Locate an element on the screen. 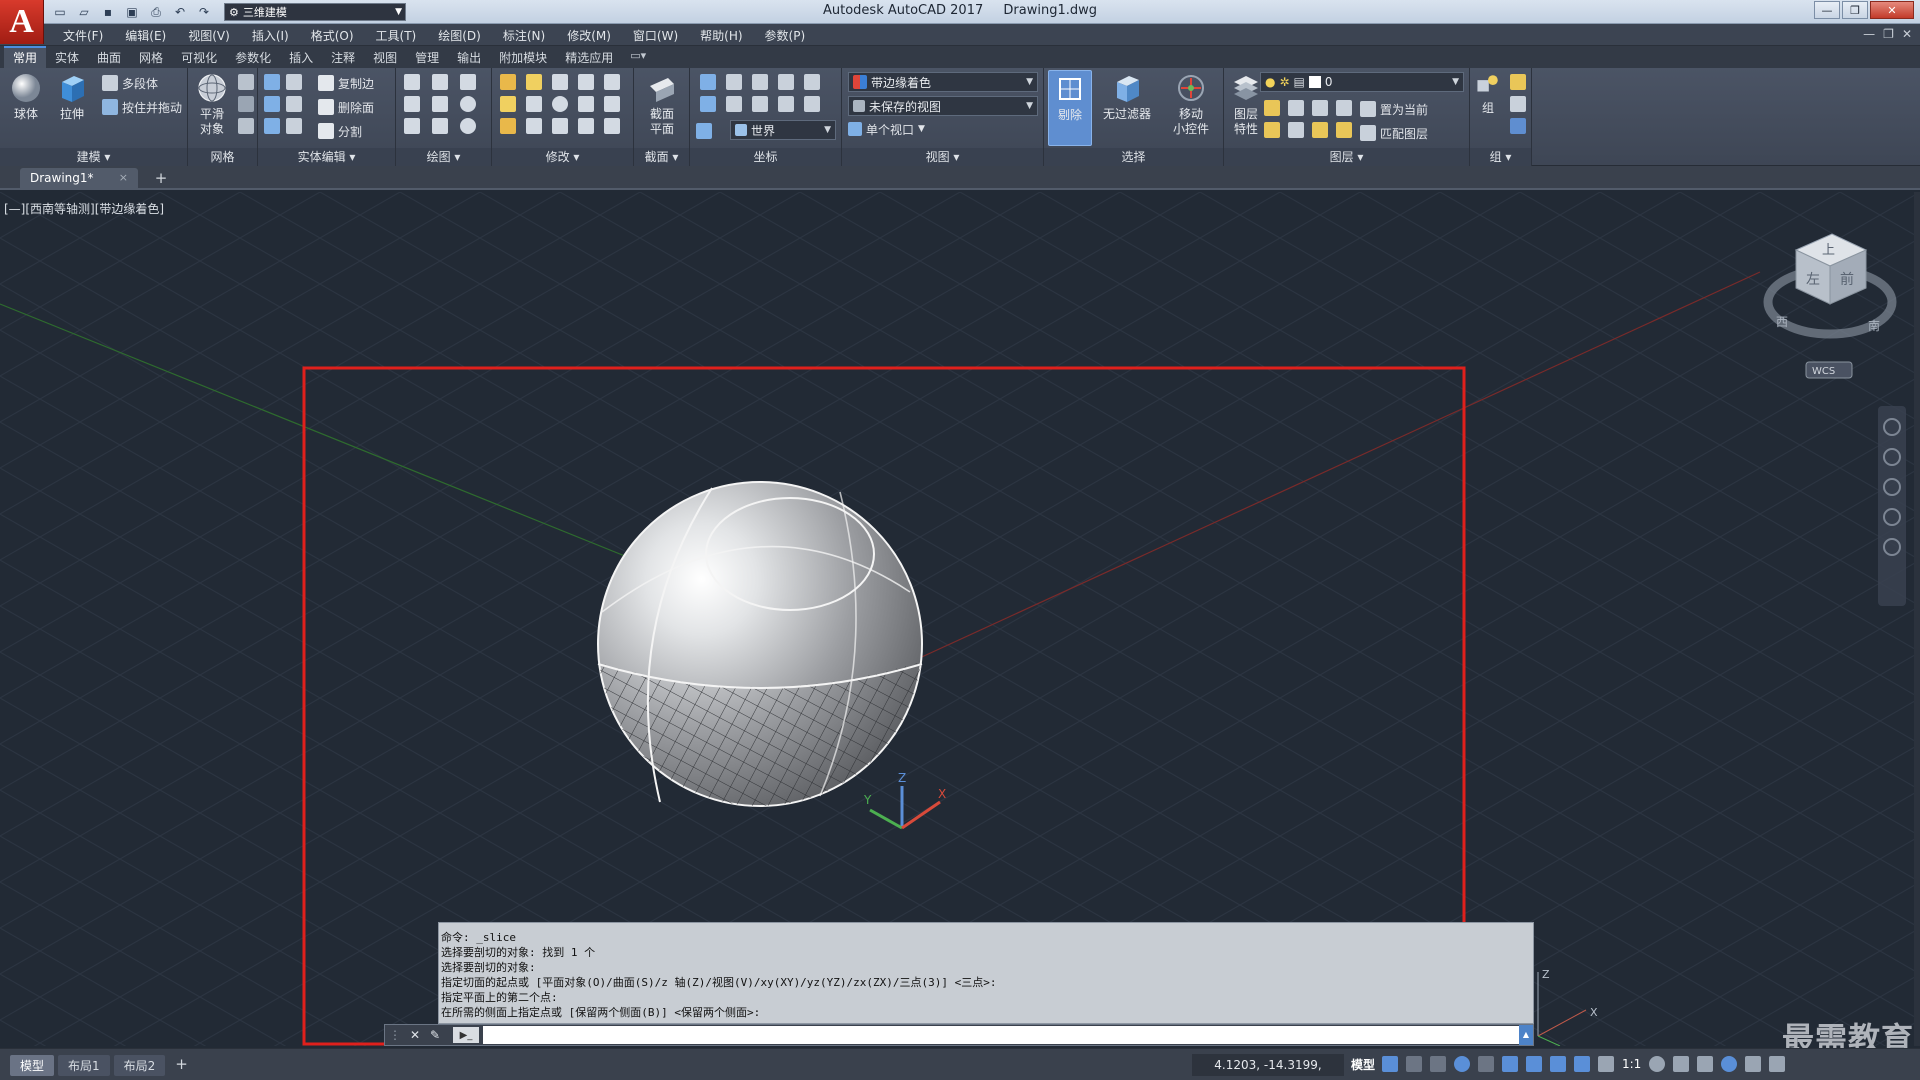 The width and height of the screenshot is (1920, 1080). ribbon-tab-10: 输出 is located at coordinates (469, 57).